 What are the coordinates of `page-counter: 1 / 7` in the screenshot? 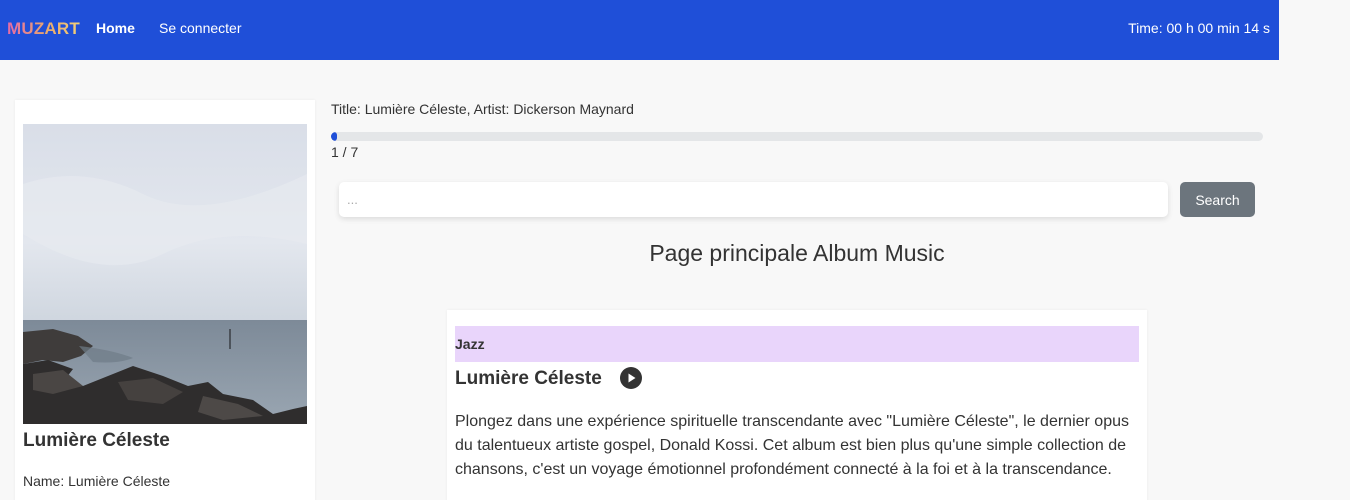 It's located at (345, 152).